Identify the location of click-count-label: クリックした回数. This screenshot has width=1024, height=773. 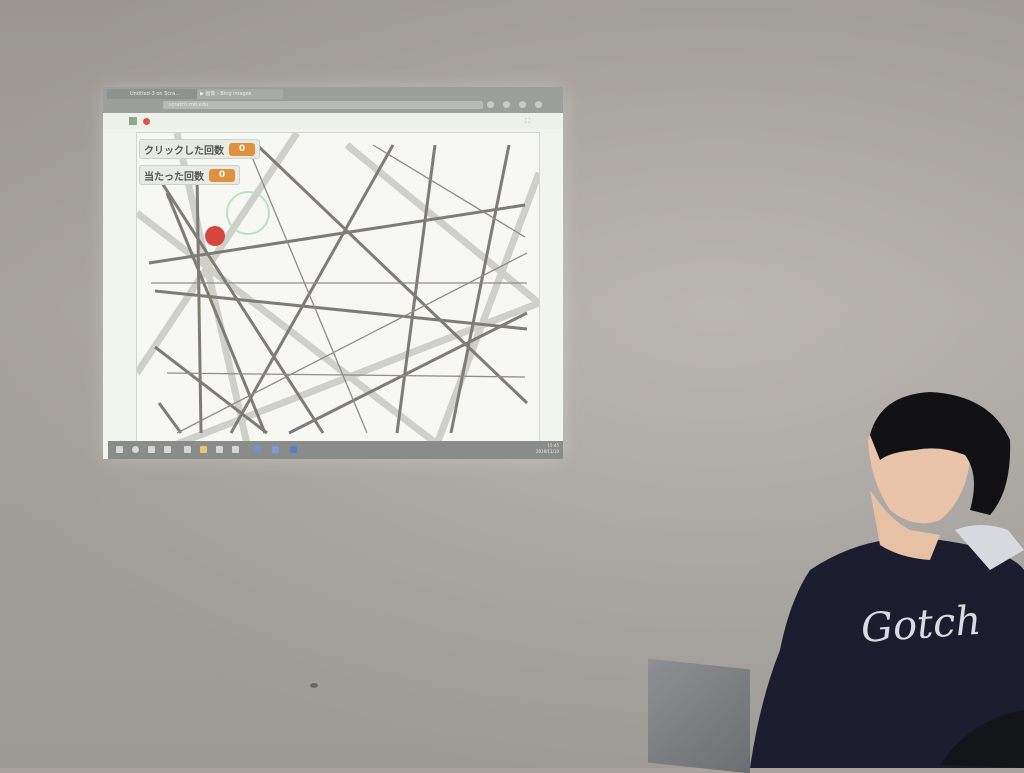
(184, 151).